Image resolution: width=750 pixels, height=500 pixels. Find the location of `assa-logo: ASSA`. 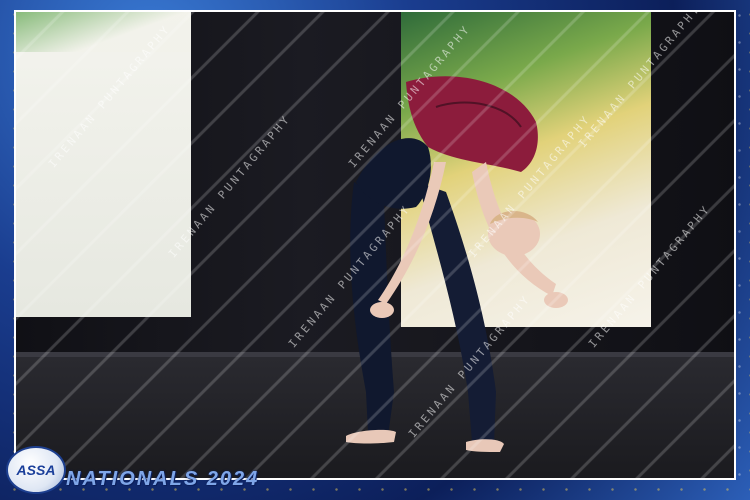

assa-logo: ASSA is located at coordinates (36, 470).